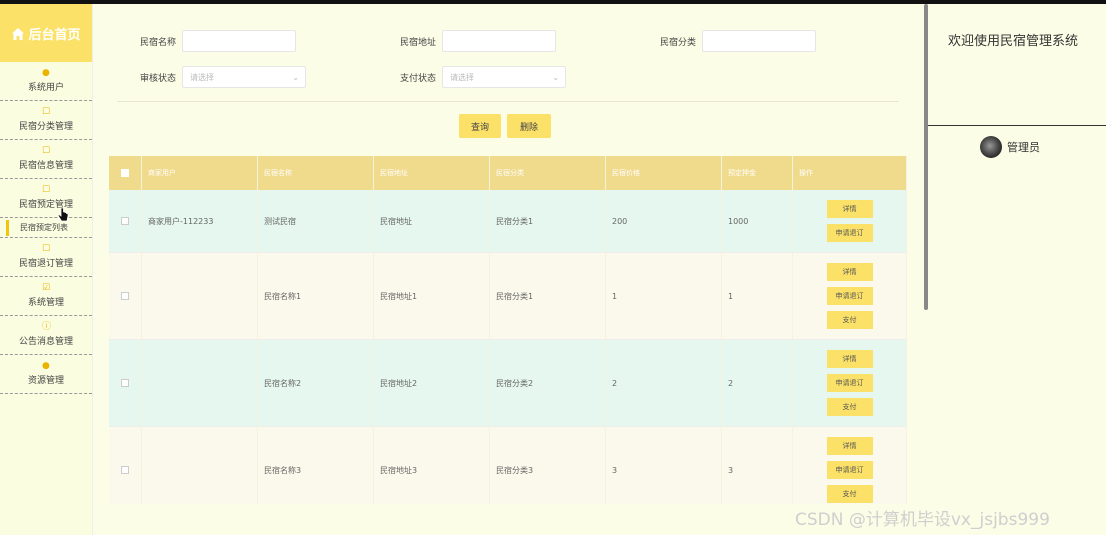 Image resolution: width=1106 pixels, height=535 pixels. What do you see at coordinates (664, 383) in the screenshot?
I see `cell-price: 2` at bounding box center [664, 383].